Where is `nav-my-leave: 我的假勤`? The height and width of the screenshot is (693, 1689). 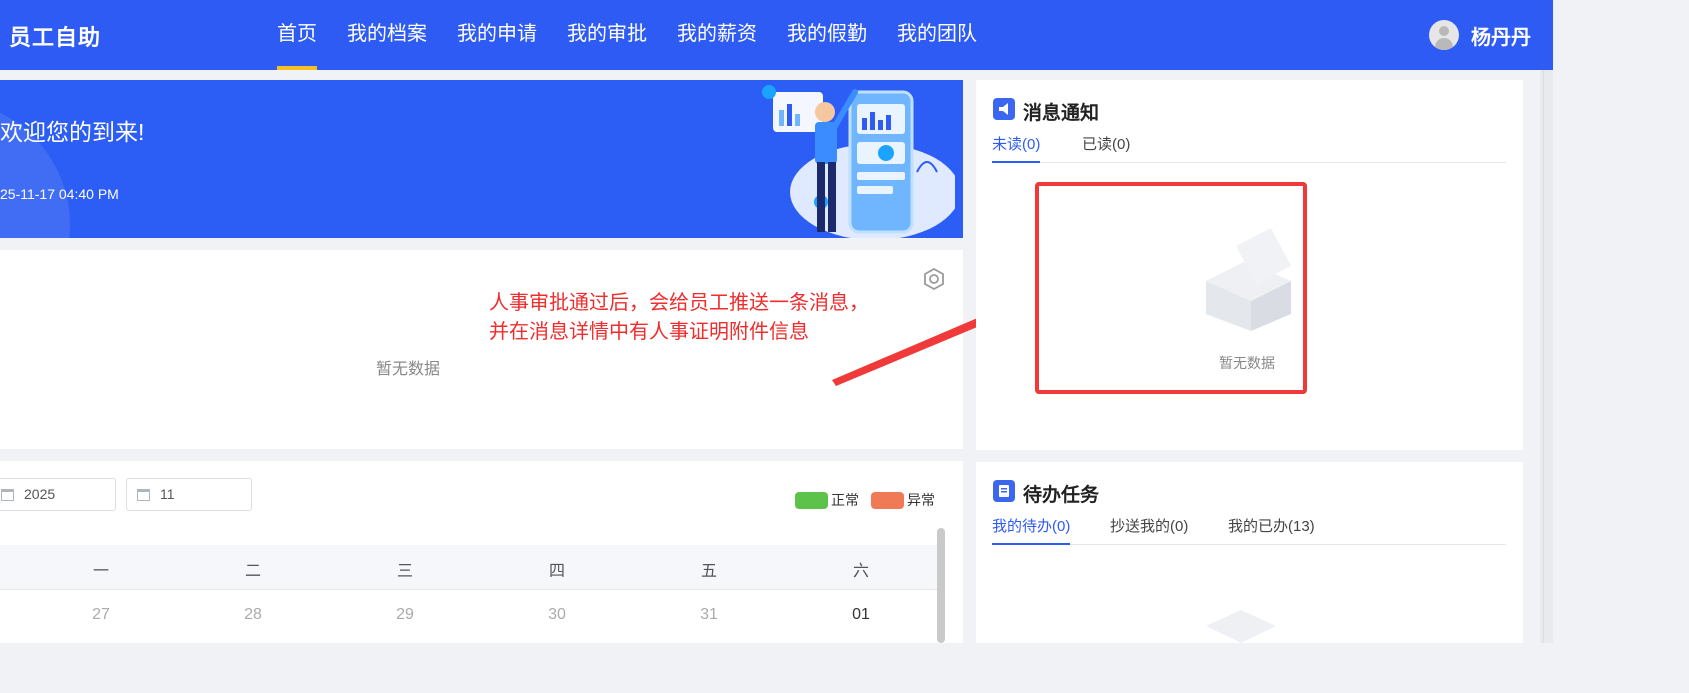
nav-my-leave: 我的假勤 is located at coordinates (827, 35).